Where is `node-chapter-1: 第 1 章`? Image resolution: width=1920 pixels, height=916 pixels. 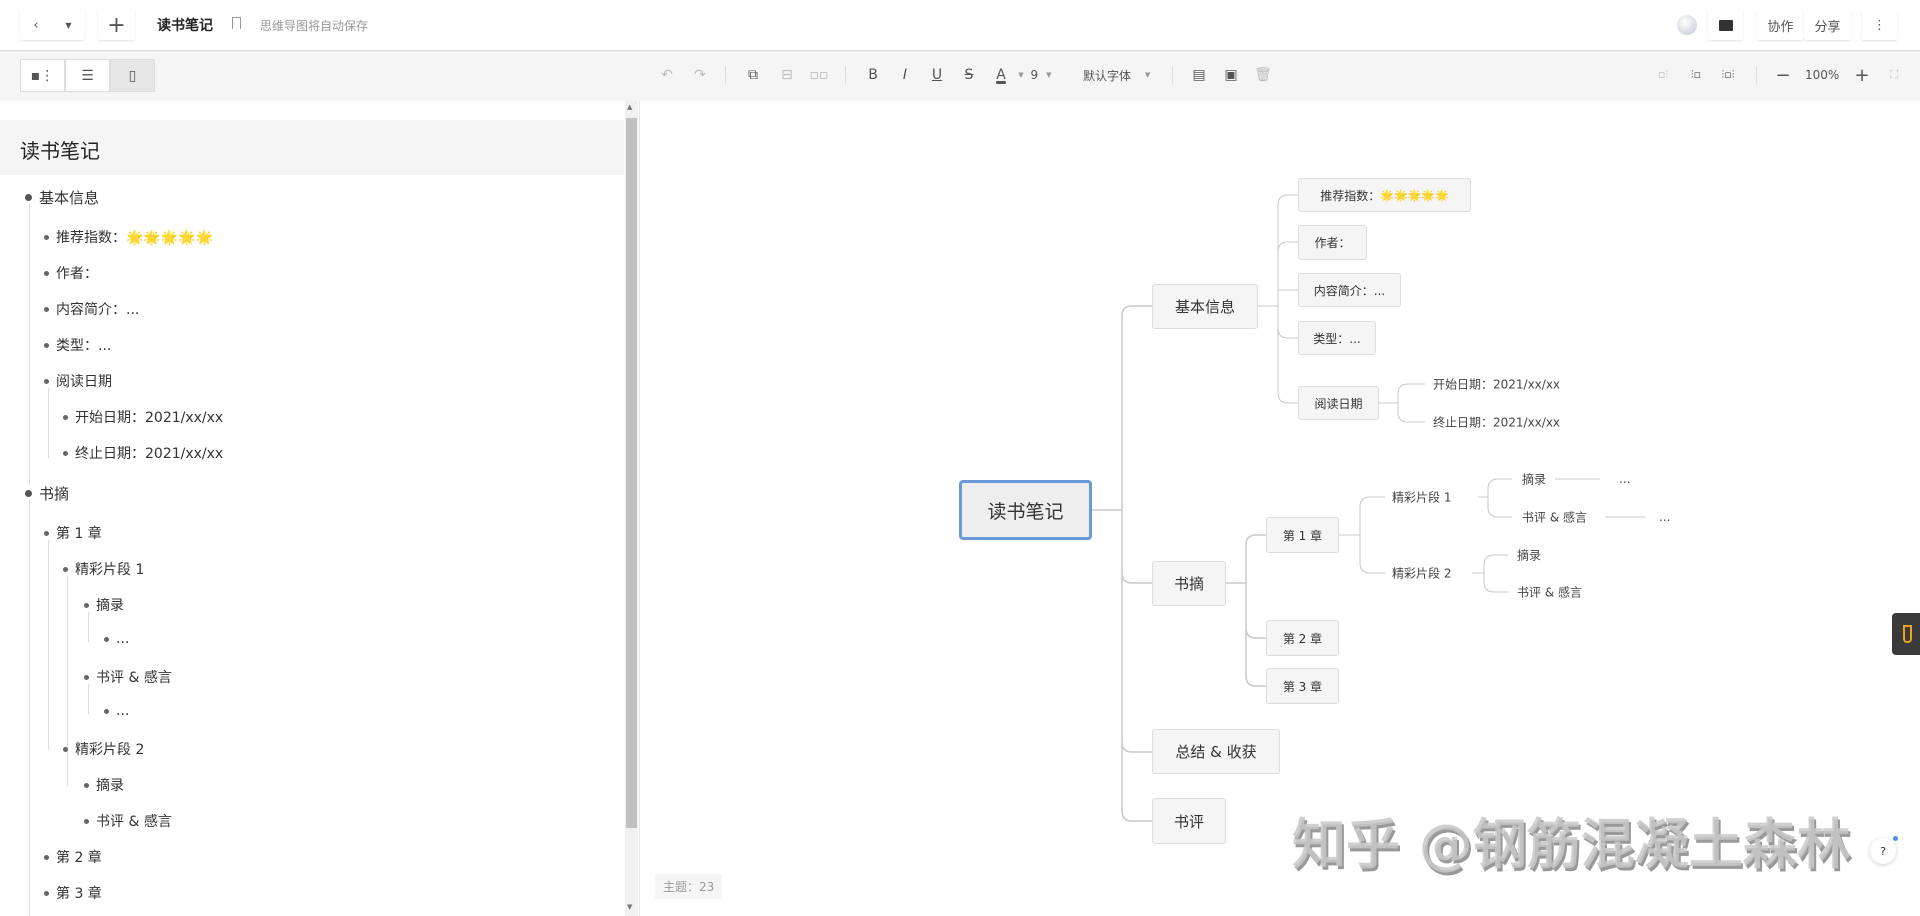
node-chapter-1: 第 1 章 is located at coordinates (1302, 535).